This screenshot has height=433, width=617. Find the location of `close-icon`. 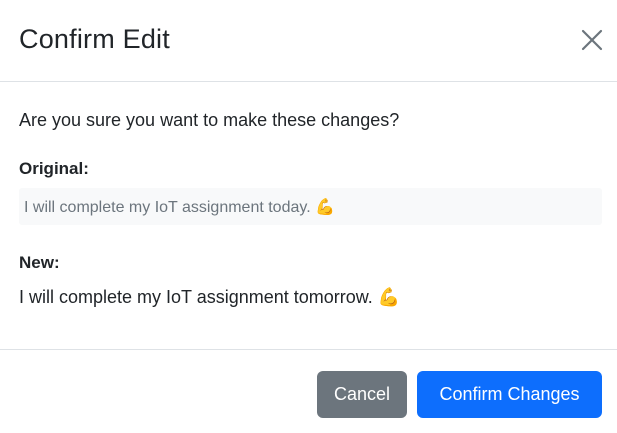

close-icon is located at coordinates (592, 40).